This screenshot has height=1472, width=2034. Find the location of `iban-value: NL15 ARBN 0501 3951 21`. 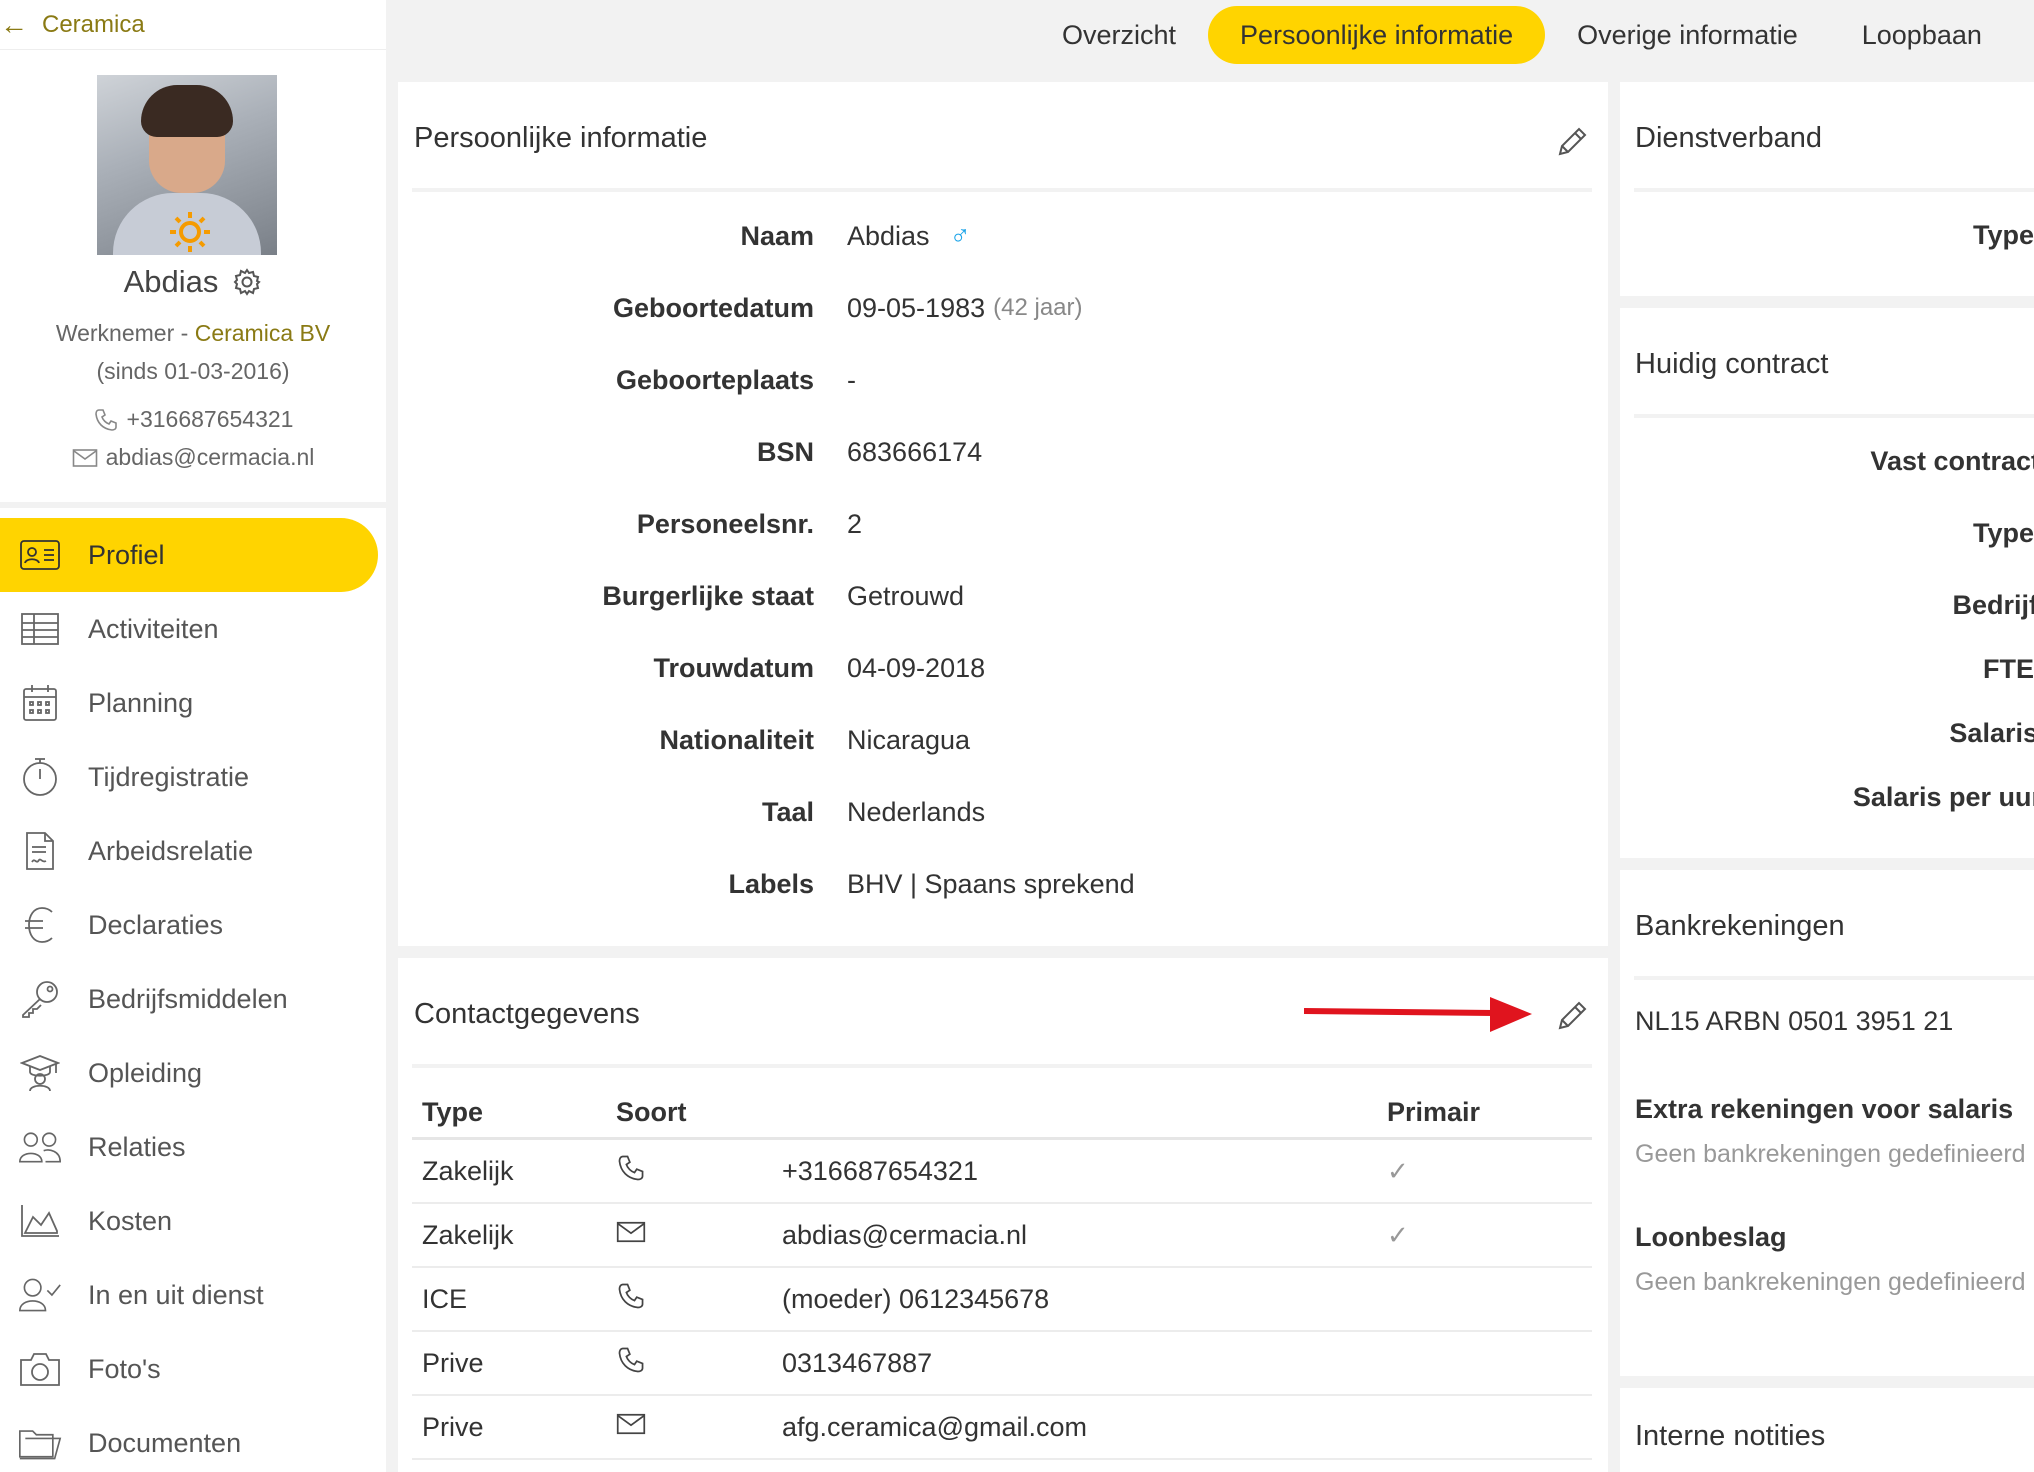

iban-value: NL15 ARBN 0501 3951 21 is located at coordinates (1794, 1021).